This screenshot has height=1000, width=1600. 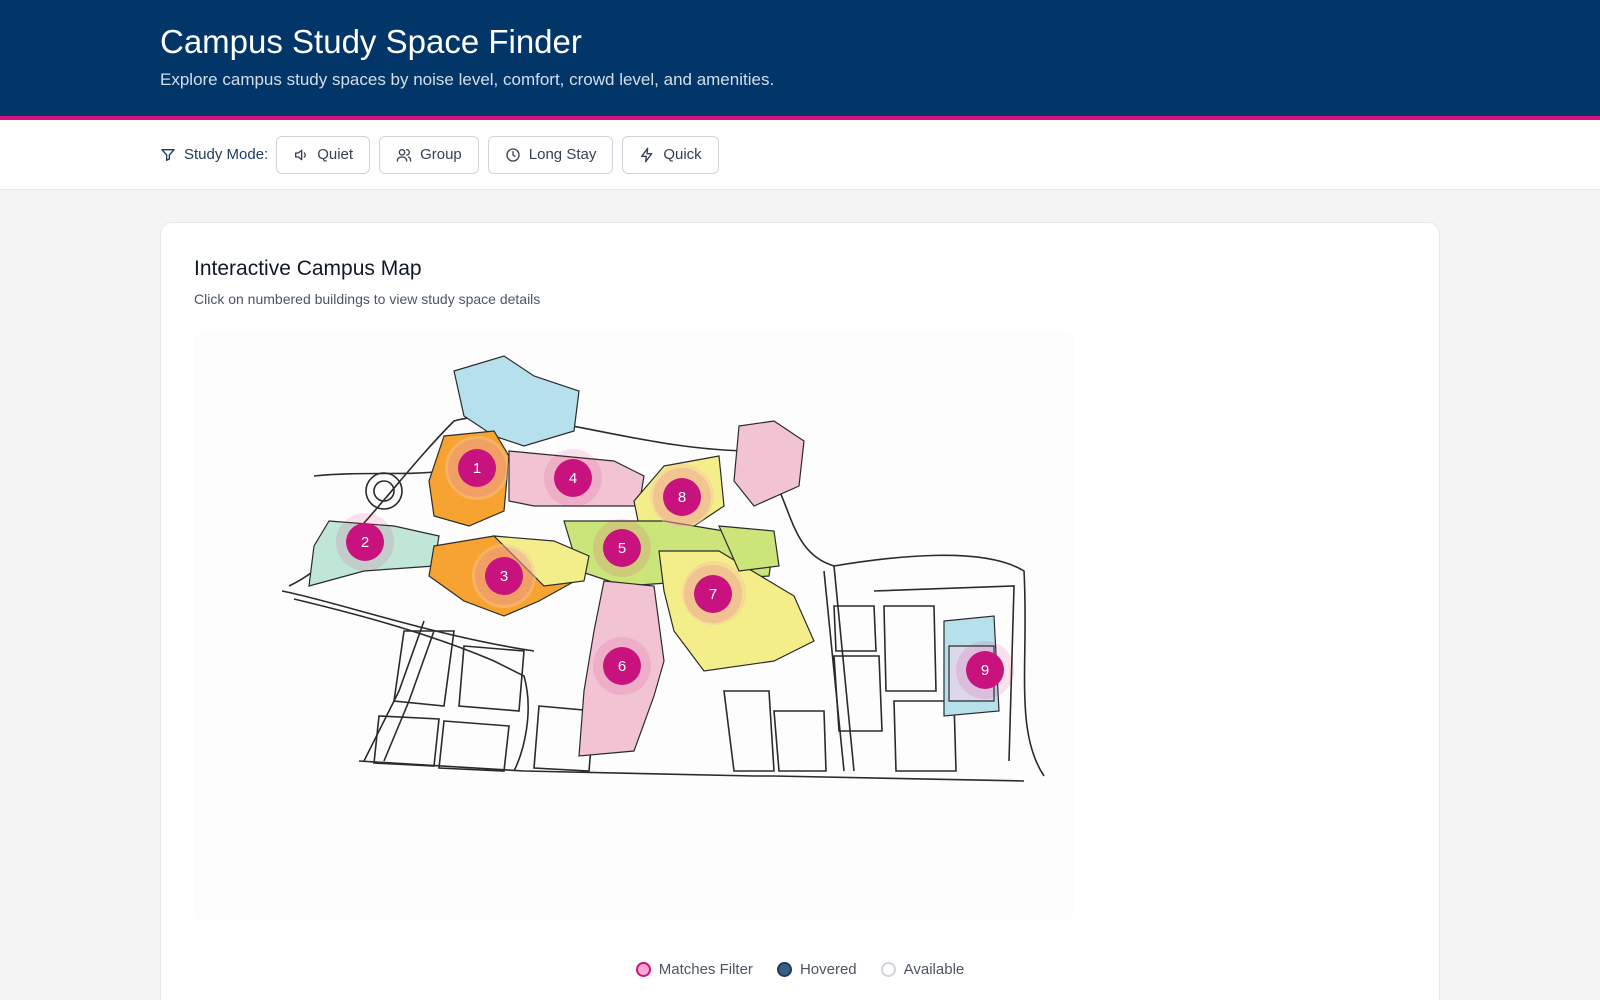 What do you see at coordinates (226, 154) in the screenshot?
I see `study-mode-label: Study Mode:` at bounding box center [226, 154].